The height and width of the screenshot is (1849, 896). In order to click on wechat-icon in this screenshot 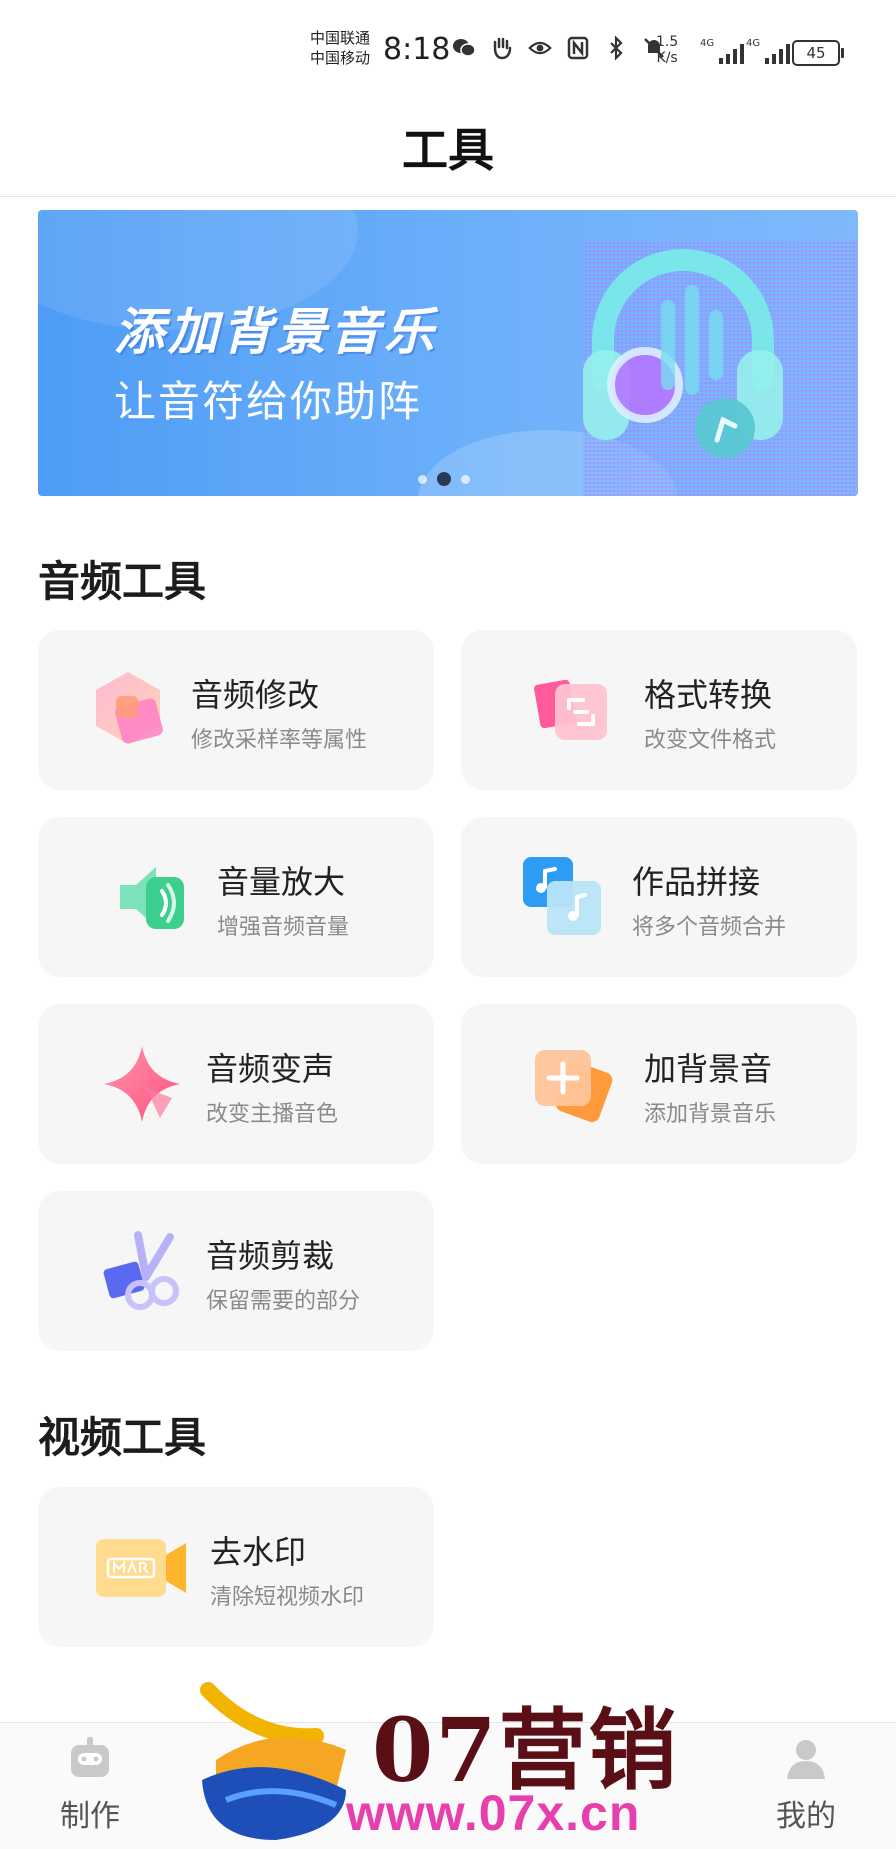, I will do `click(464, 48)`.